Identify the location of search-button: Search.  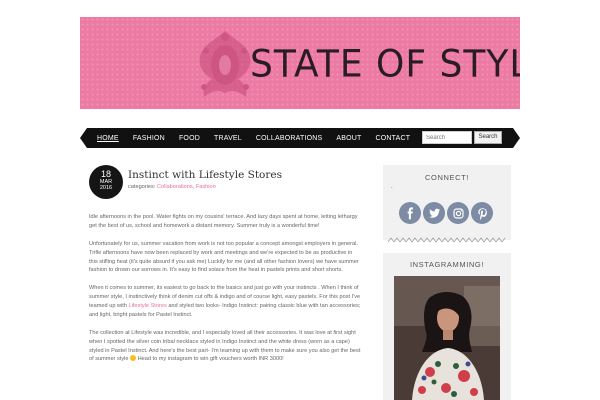
(488, 137).